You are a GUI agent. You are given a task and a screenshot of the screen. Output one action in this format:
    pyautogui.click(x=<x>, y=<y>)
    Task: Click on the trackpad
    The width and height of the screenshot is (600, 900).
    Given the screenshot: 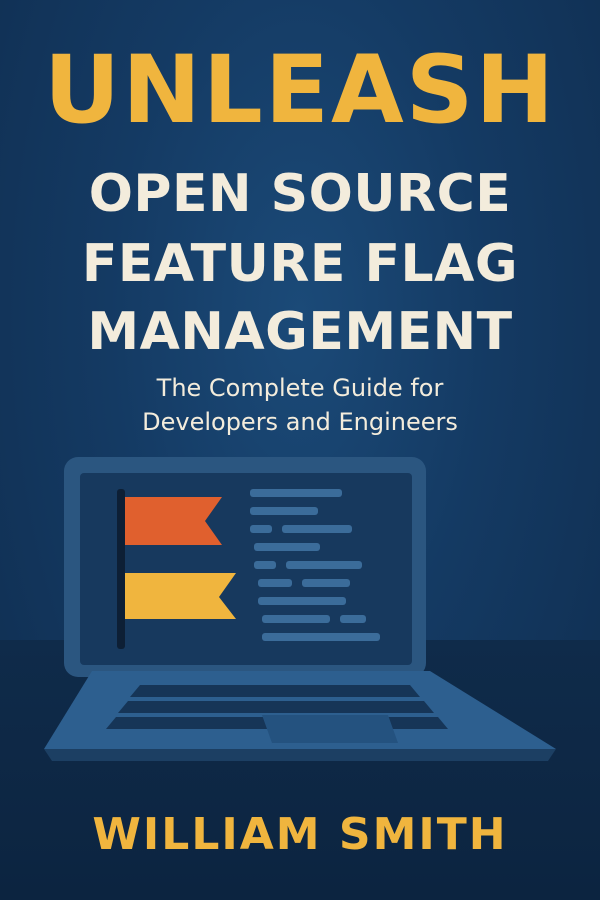 What is the action you would take?
    pyautogui.click(x=330, y=729)
    